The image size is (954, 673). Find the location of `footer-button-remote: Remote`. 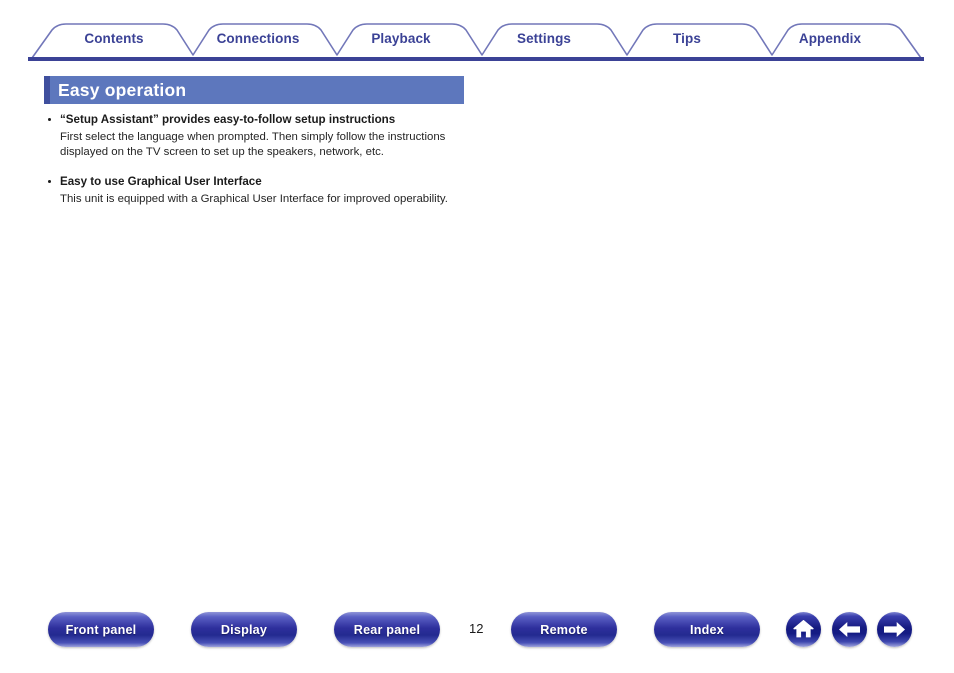

footer-button-remote: Remote is located at coordinates (564, 629).